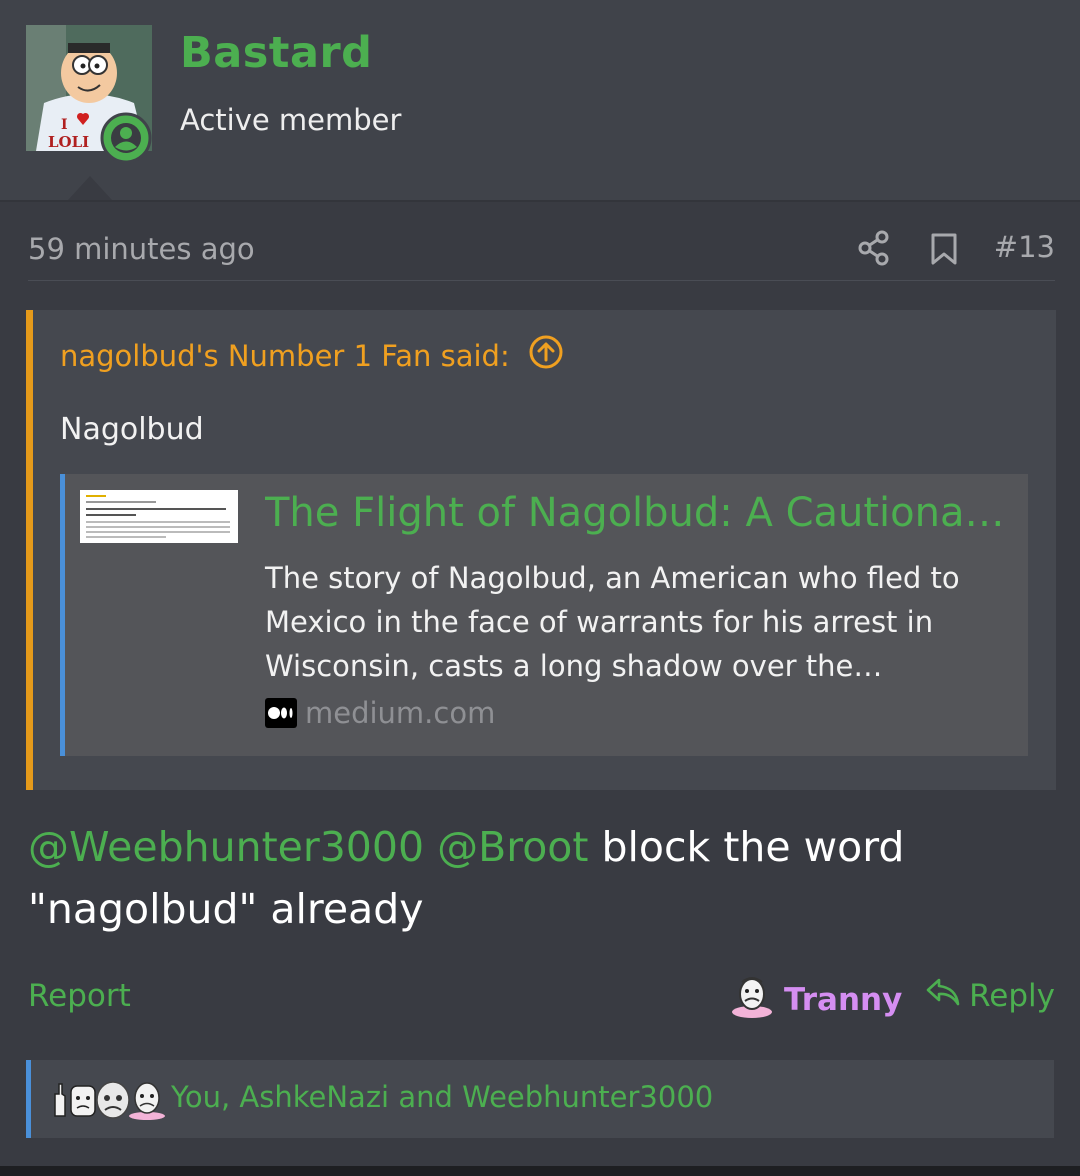 Image resolution: width=1080 pixels, height=1176 pixels. Describe the element at coordinates (752, 1000) in the screenshot. I see `reaction-face-icon` at that location.